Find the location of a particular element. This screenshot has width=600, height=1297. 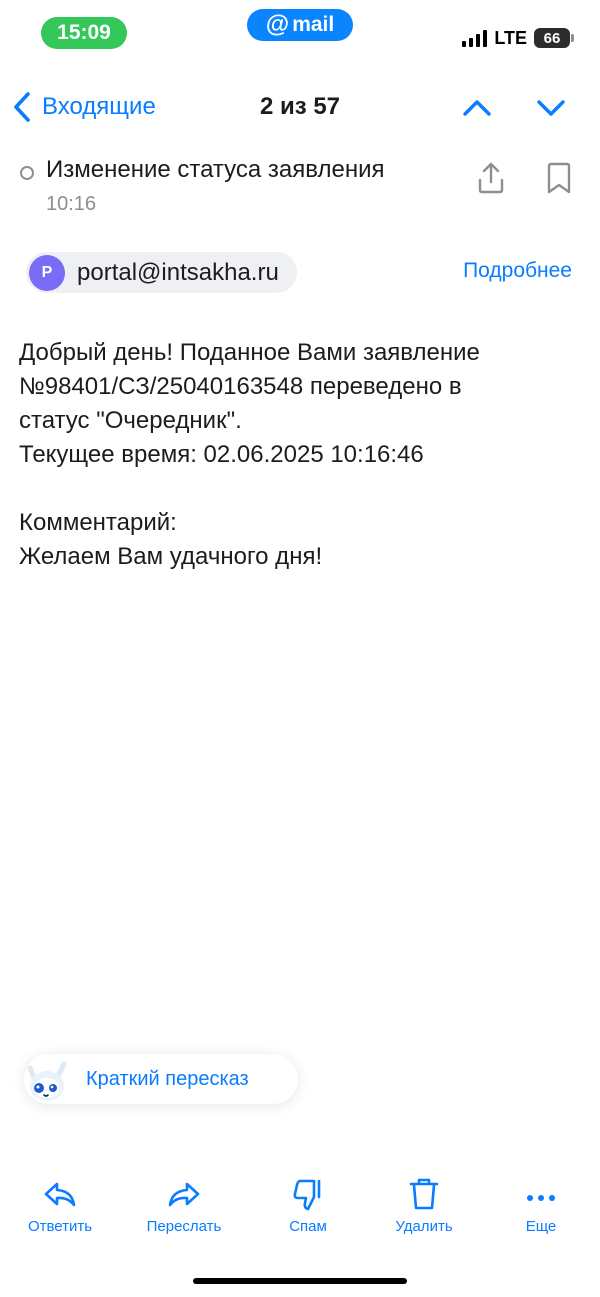

next-message-button is located at coordinates (551, 107).